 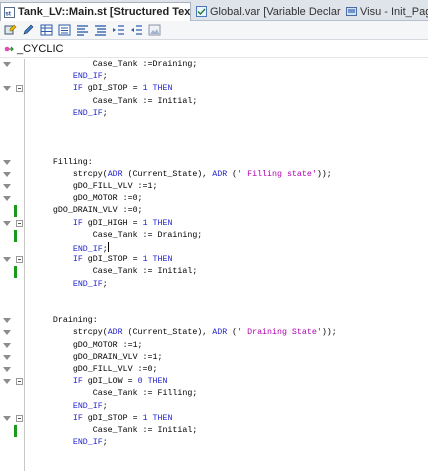 I want to click on code-line: Draining:, so click(x=214, y=321).